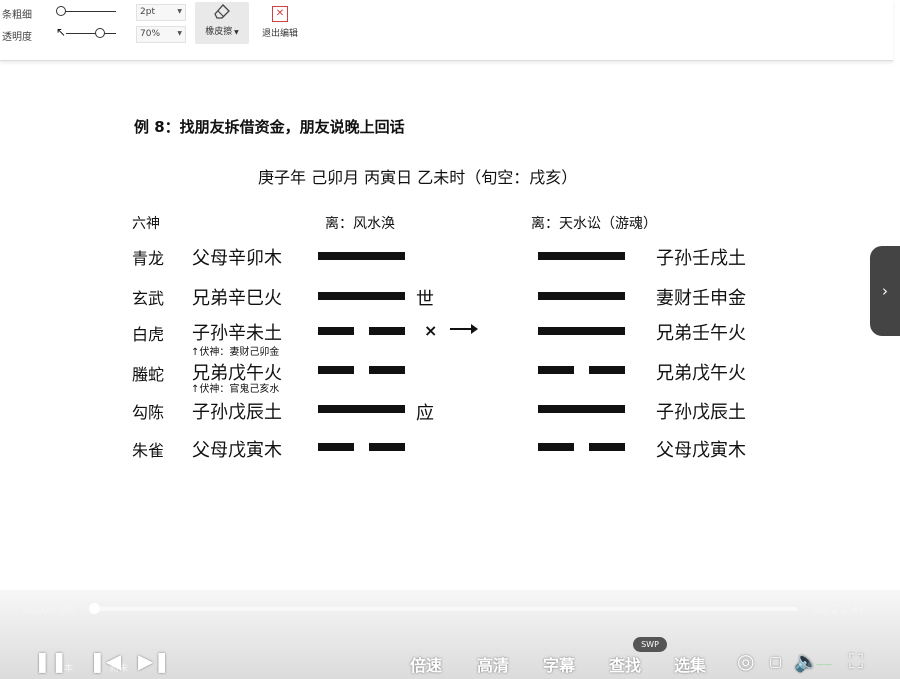 The image size is (900, 679). What do you see at coordinates (556, 370) in the screenshot?
I see `right-yao-4-yin-a` at bounding box center [556, 370].